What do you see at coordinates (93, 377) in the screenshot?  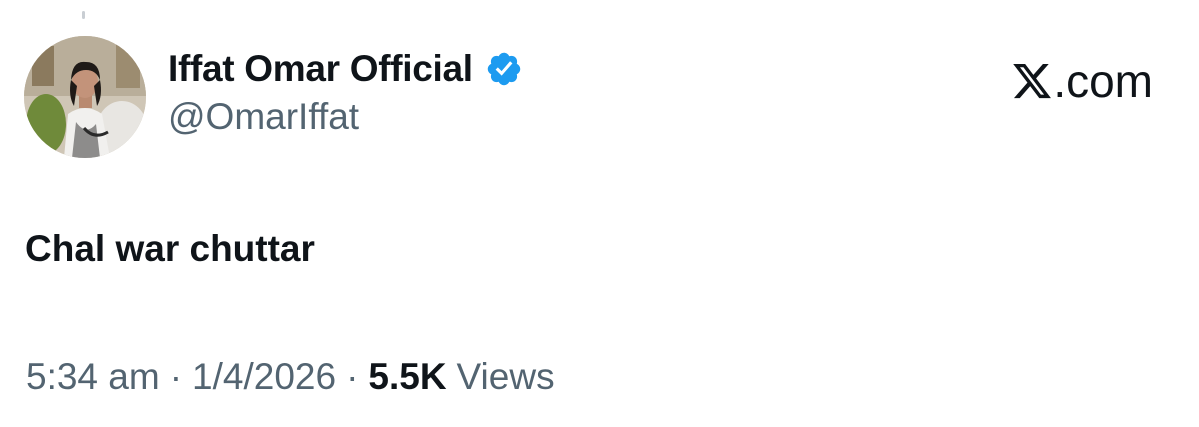 I see `tweet-time: 5:34 am` at bounding box center [93, 377].